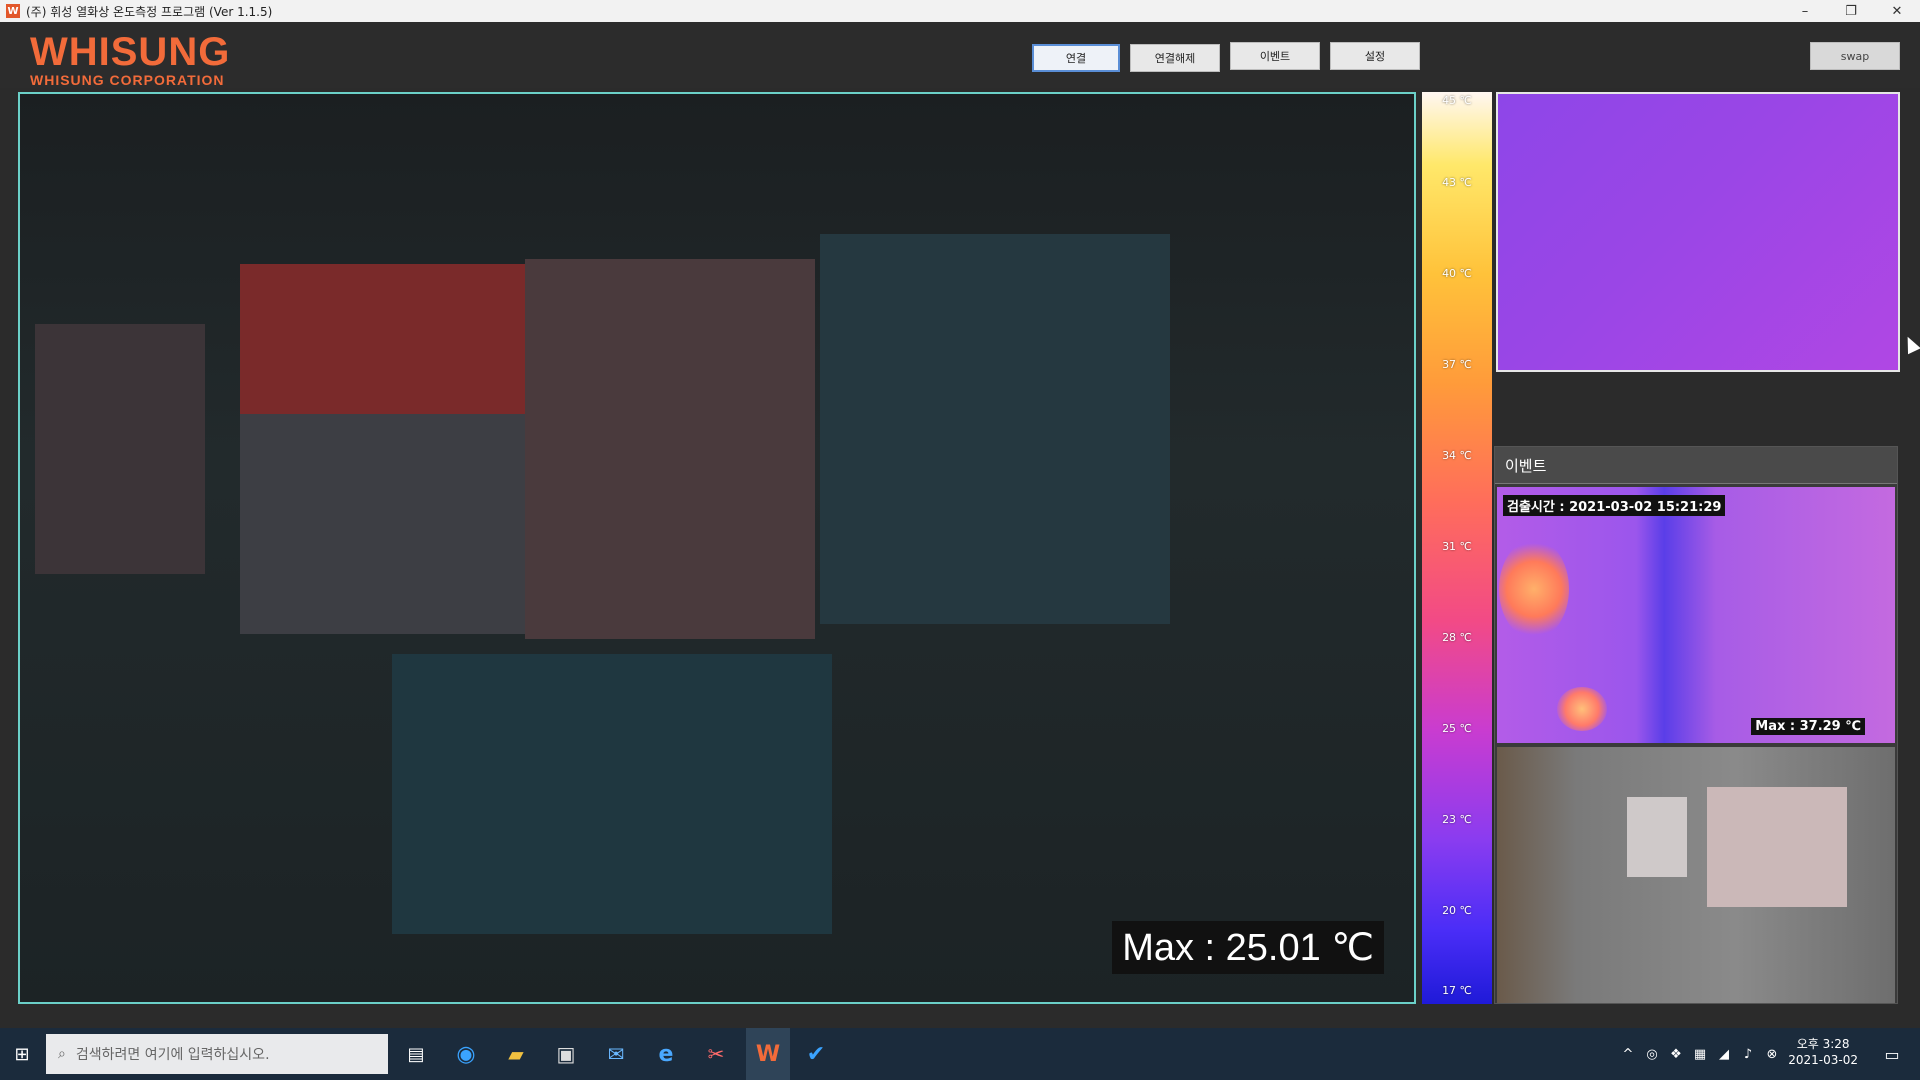  I want to click on disconnect-button: 연결해제, so click(1175, 58).